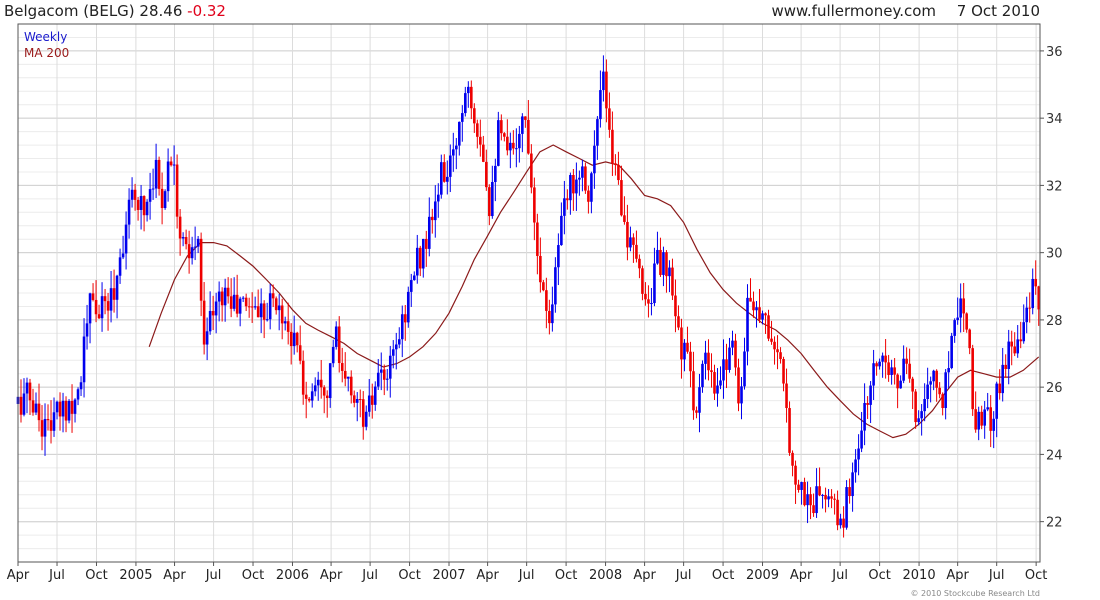  Describe the element at coordinates (1054, 523) in the screenshot. I see `y-tick-label: 22` at that location.